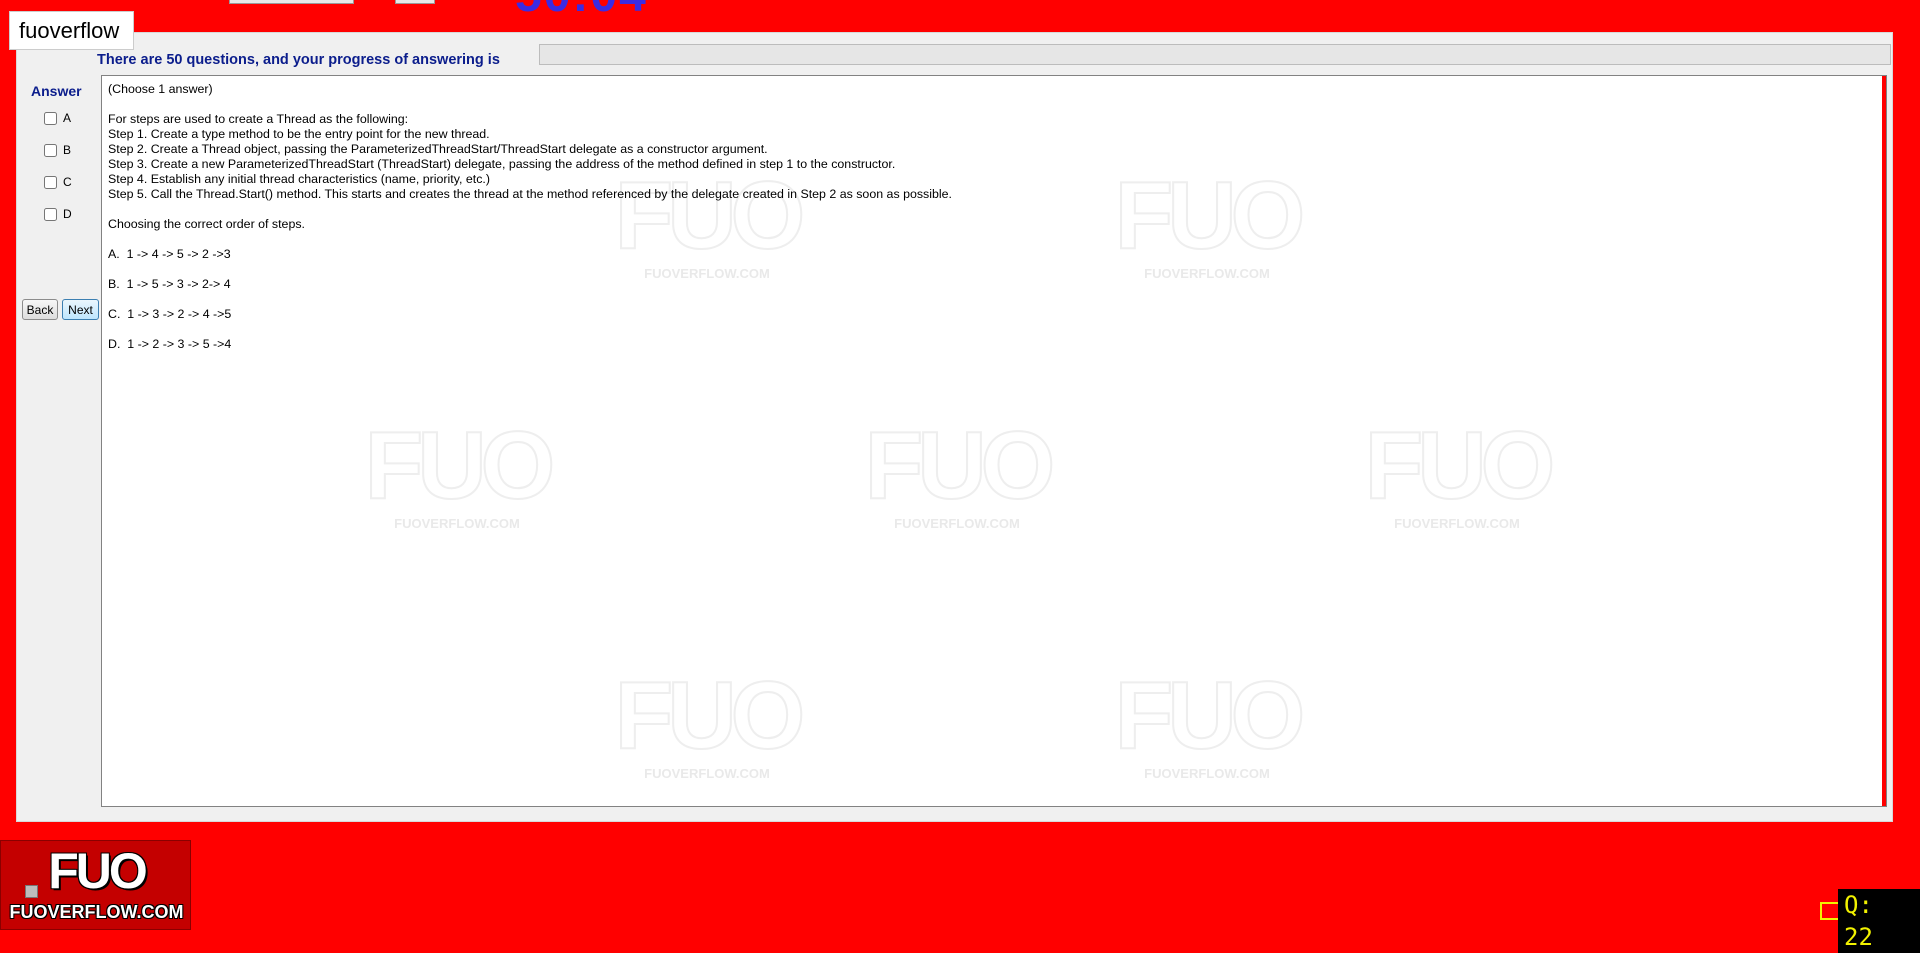 Image resolution: width=1920 pixels, height=953 pixels. I want to click on option-a-checkbox, so click(50, 118).